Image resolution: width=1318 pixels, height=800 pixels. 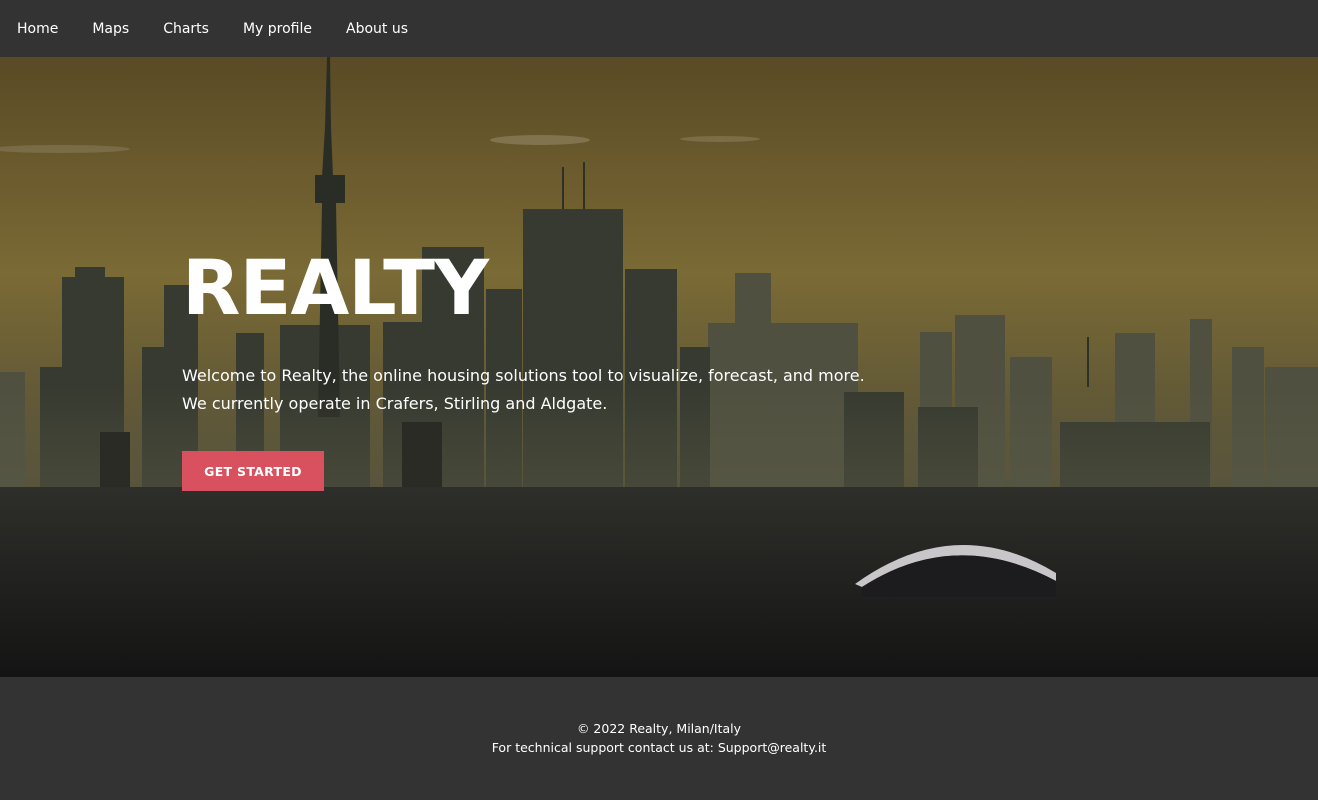 I want to click on nav-link-home: Home, so click(x=37, y=29).